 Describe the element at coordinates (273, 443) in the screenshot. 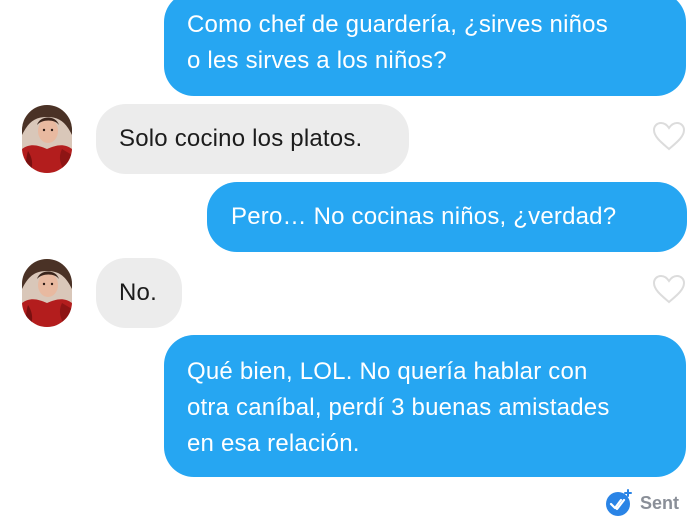

I see `message-line: en esa relación.` at that location.